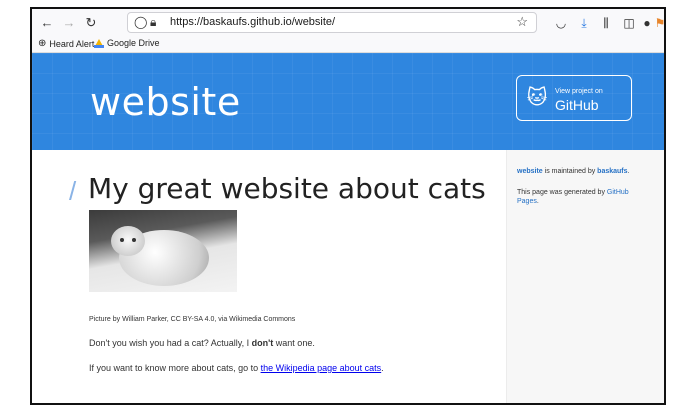 The height and width of the screenshot is (407, 686). I want to click on bookmark-heard-alert: ⊕ Heard Alert, so click(66, 43).